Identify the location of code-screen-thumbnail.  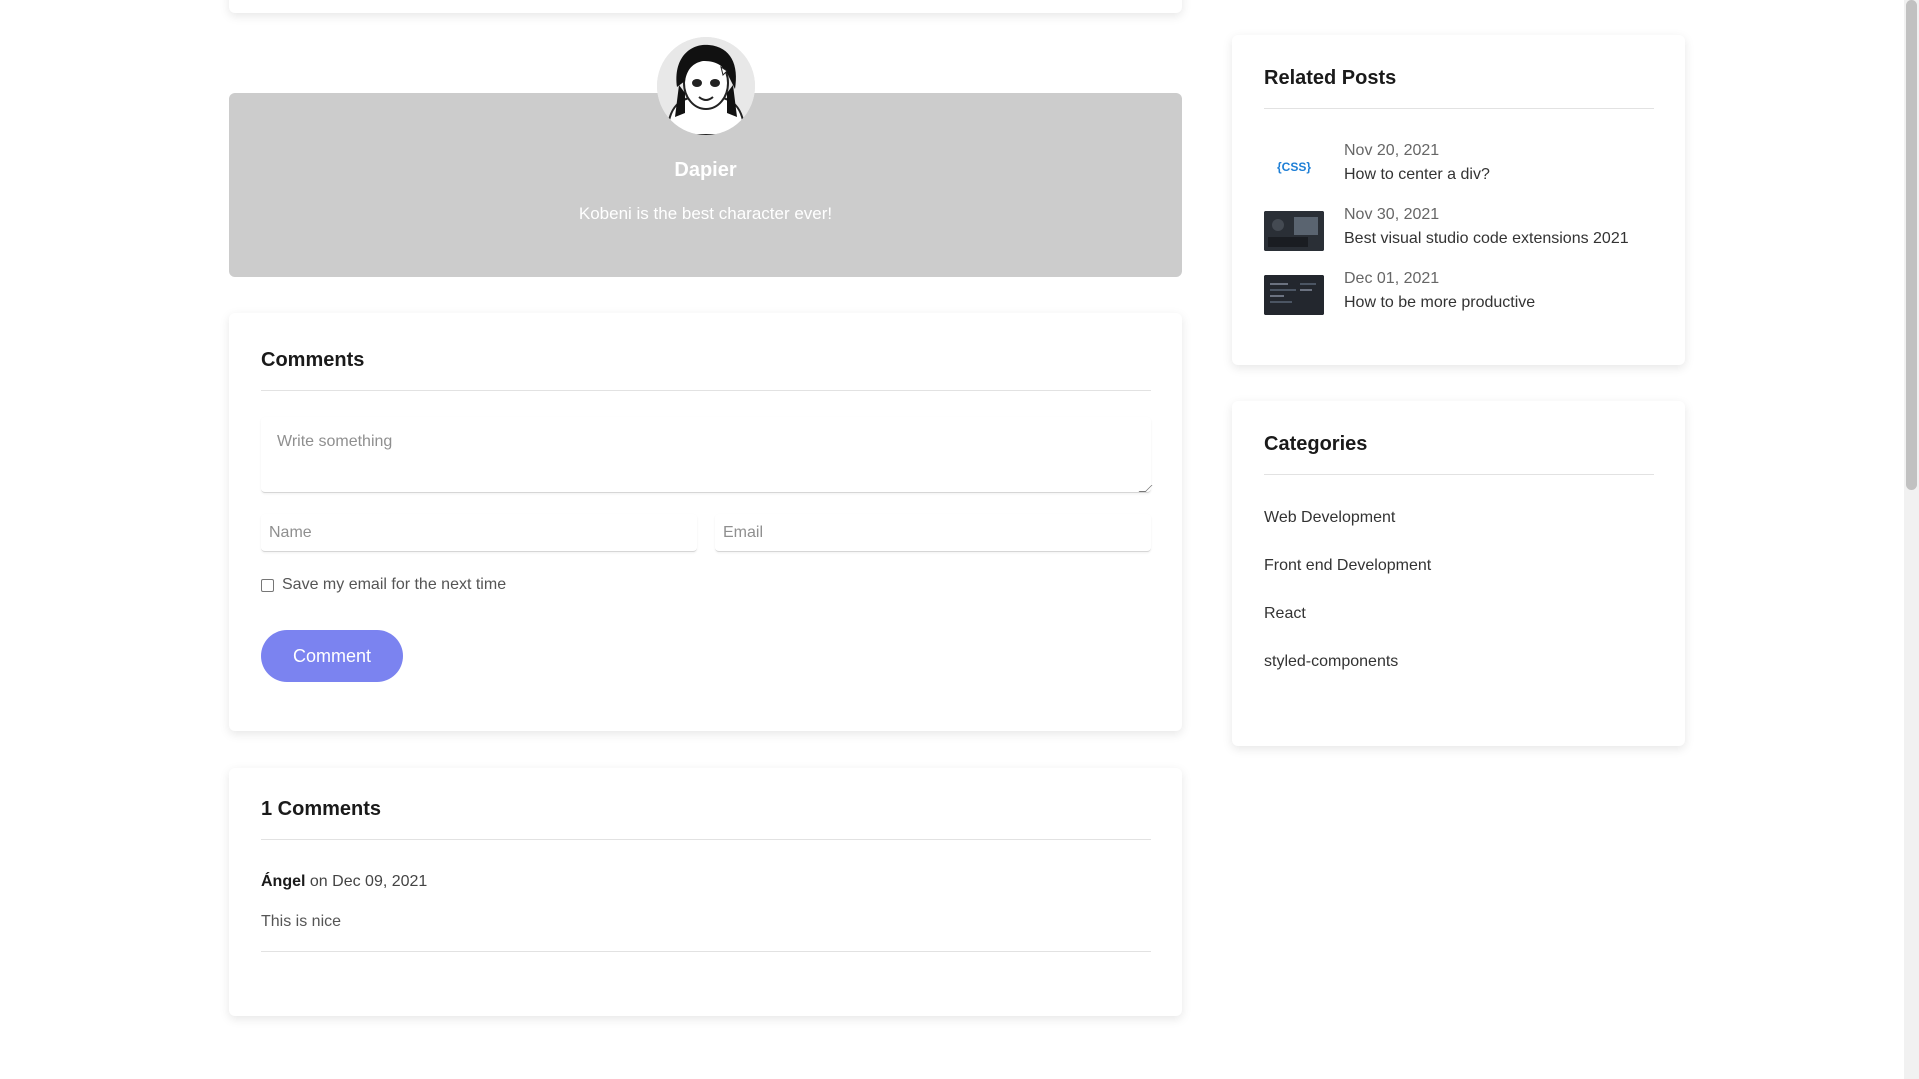
(1294, 295).